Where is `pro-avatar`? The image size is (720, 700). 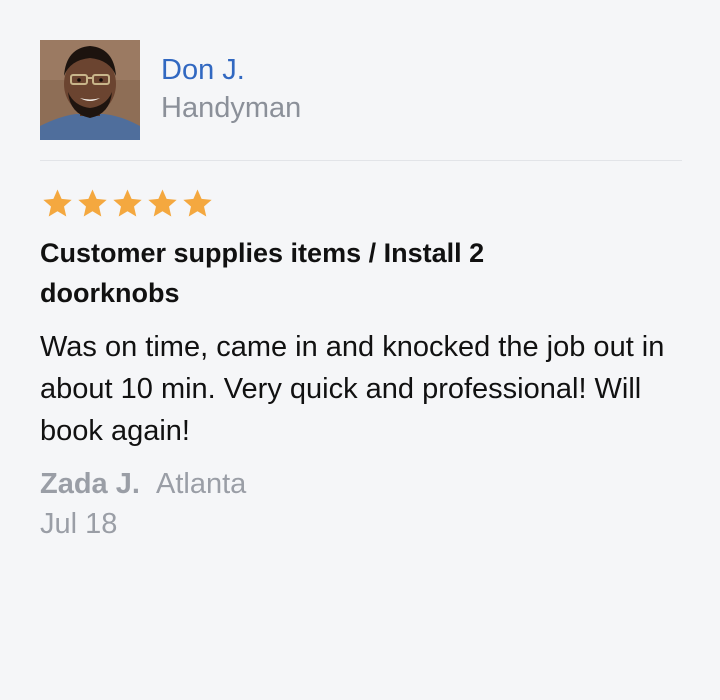 pro-avatar is located at coordinates (90, 90).